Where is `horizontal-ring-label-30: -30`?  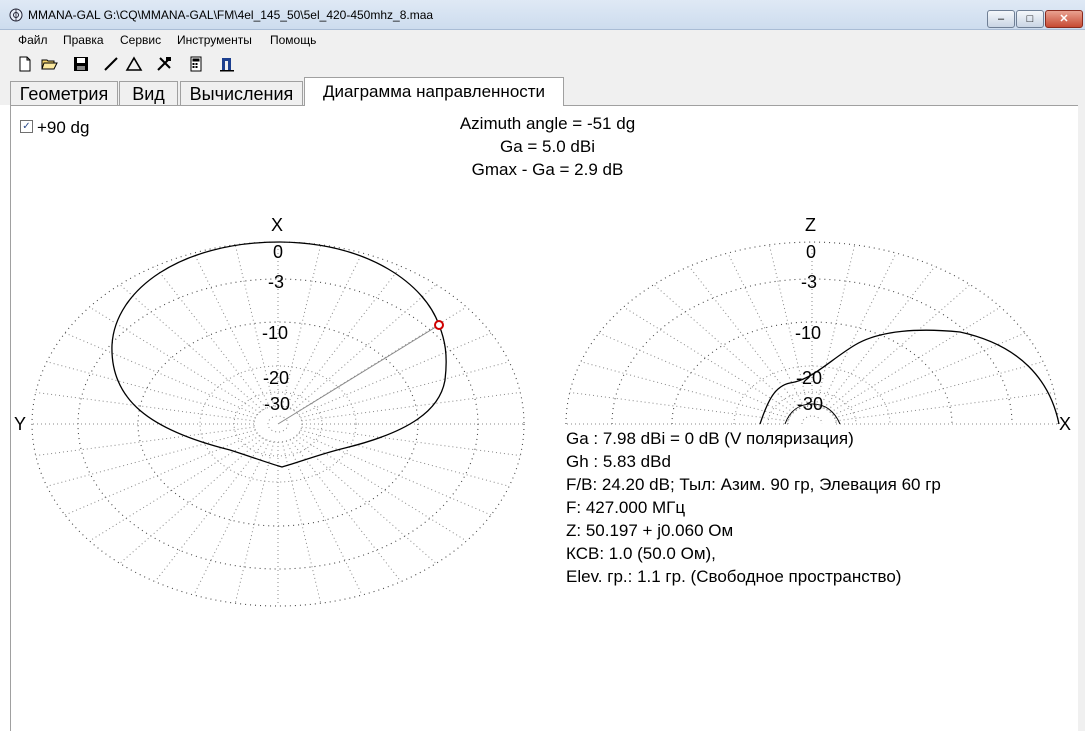
horizontal-ring-label-30: -30 is located at coordinates (277, 404).